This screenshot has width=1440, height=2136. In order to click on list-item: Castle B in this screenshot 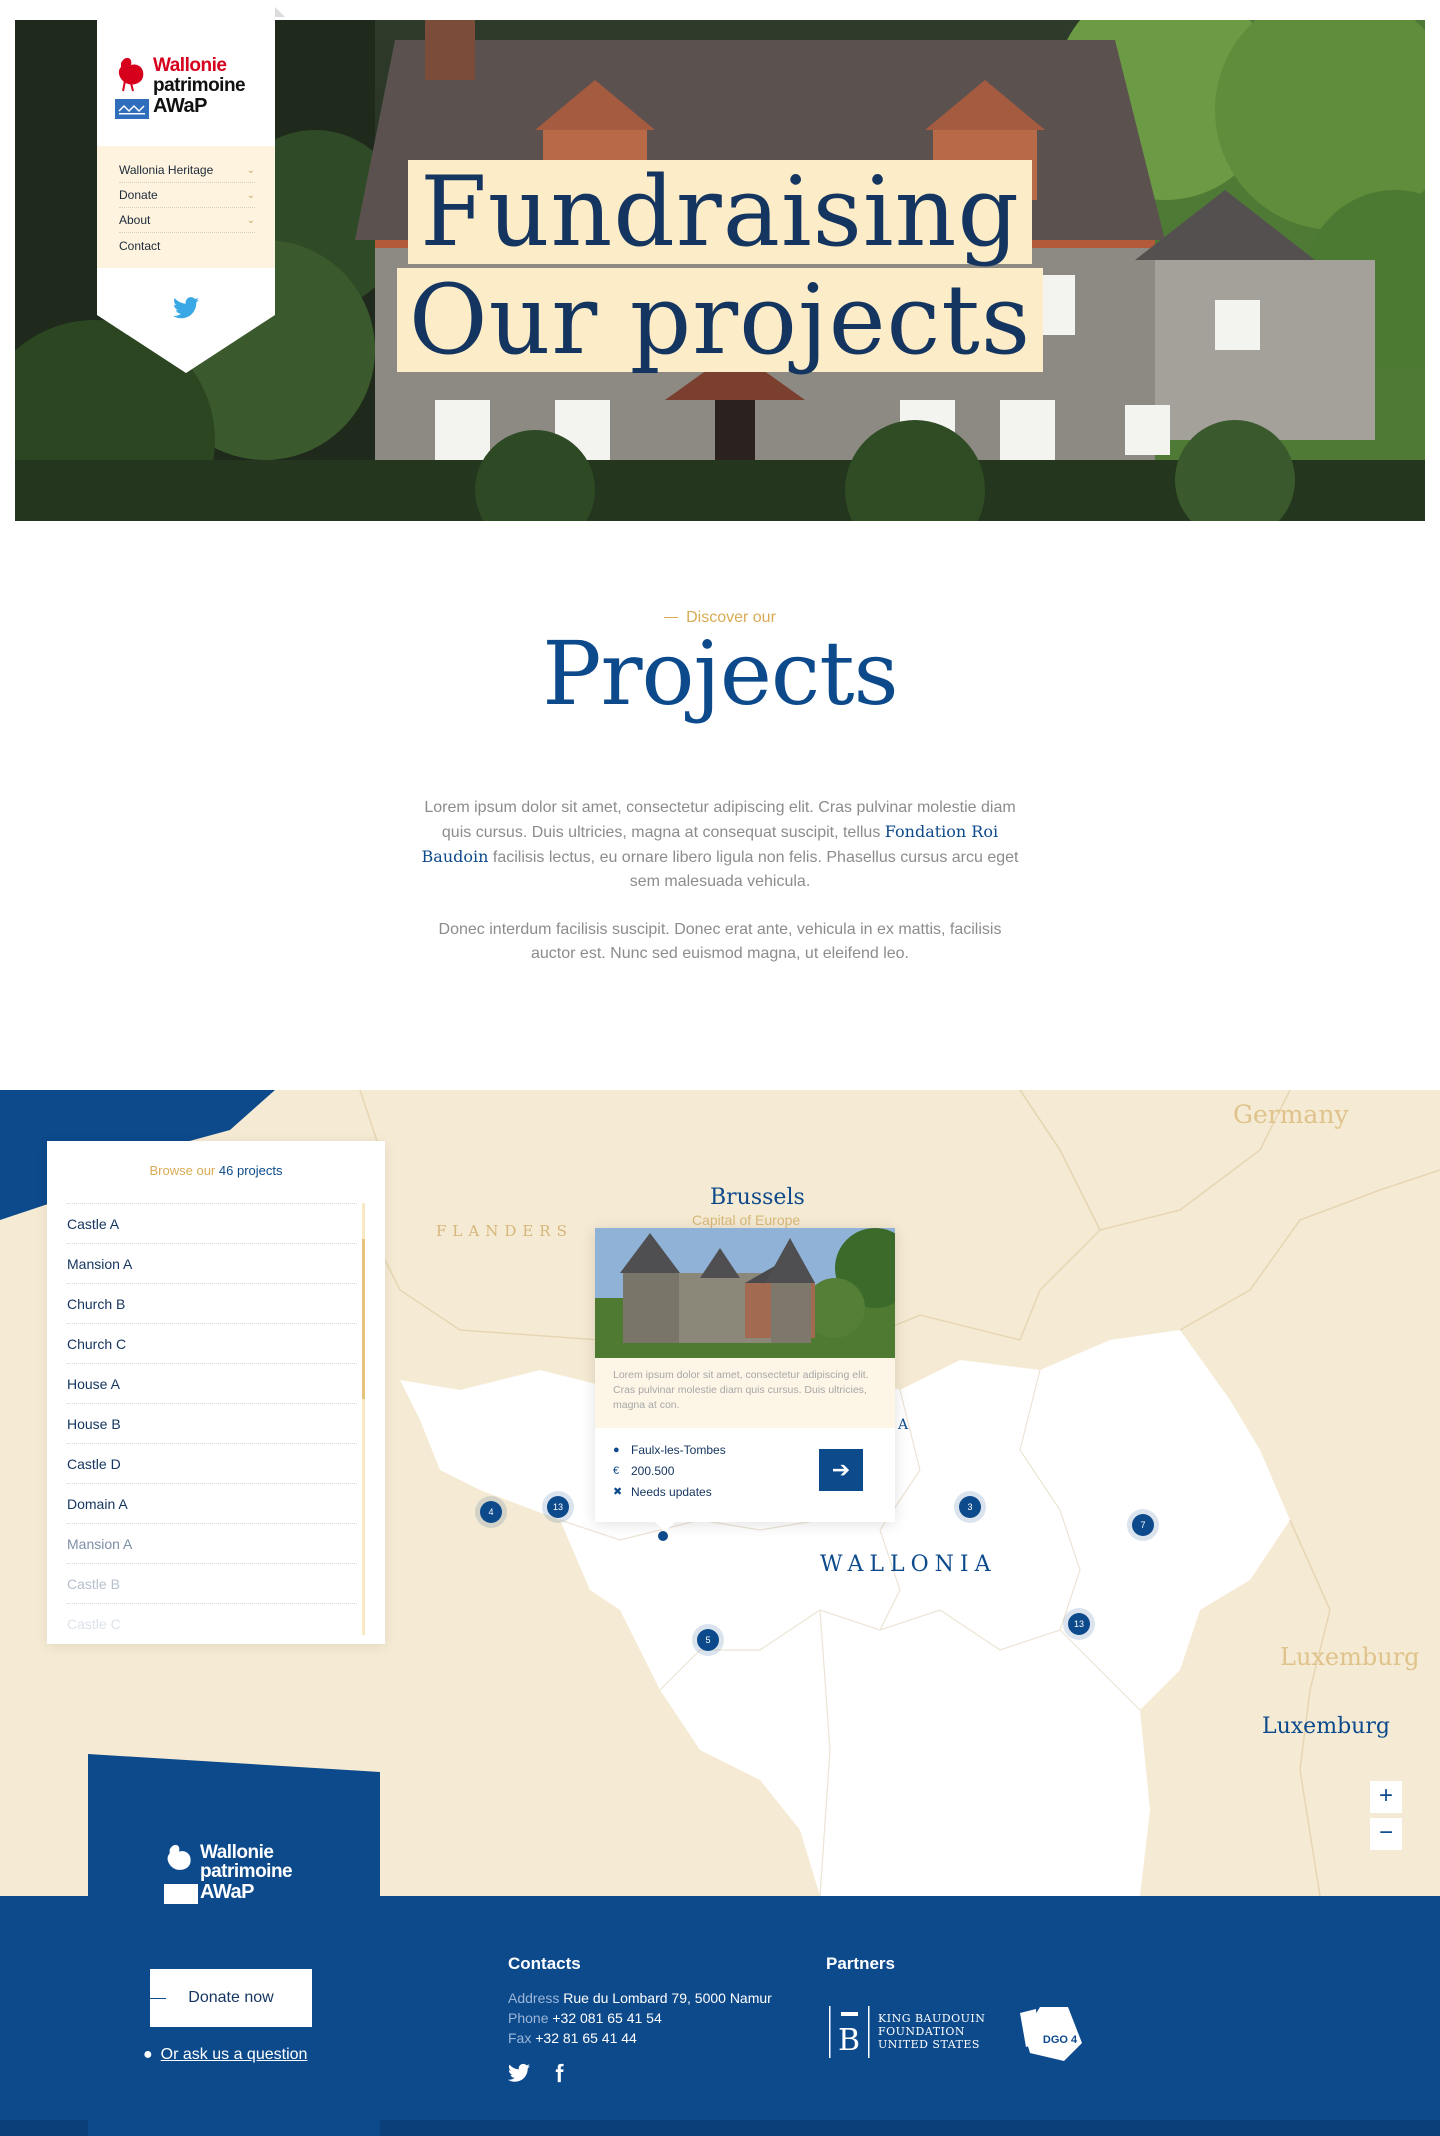, I will do `click(212, 1583)`.